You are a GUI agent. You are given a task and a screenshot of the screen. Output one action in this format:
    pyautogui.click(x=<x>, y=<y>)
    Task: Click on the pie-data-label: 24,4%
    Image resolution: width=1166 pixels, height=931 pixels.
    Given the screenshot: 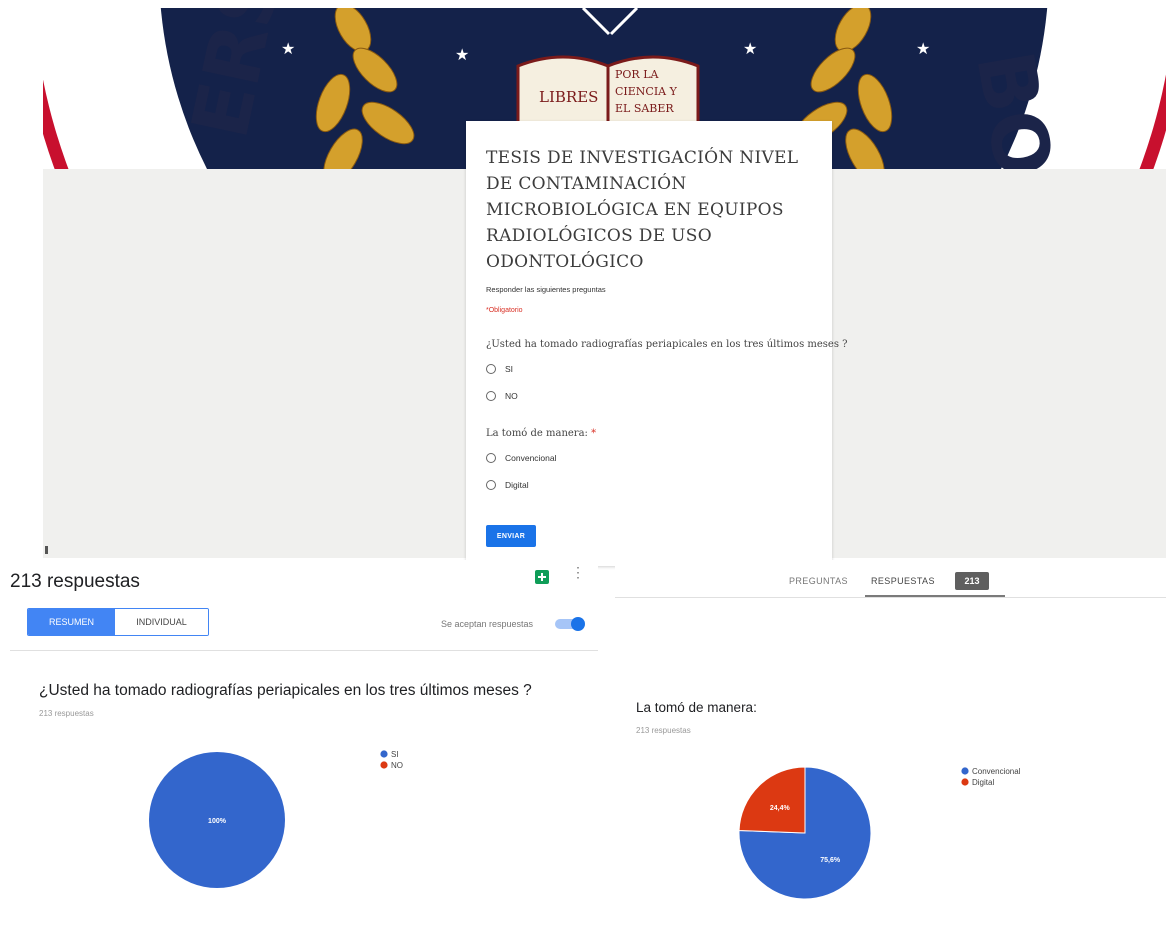 What is the action you would take?
    pyautogui.click(x=780, y=808)
    